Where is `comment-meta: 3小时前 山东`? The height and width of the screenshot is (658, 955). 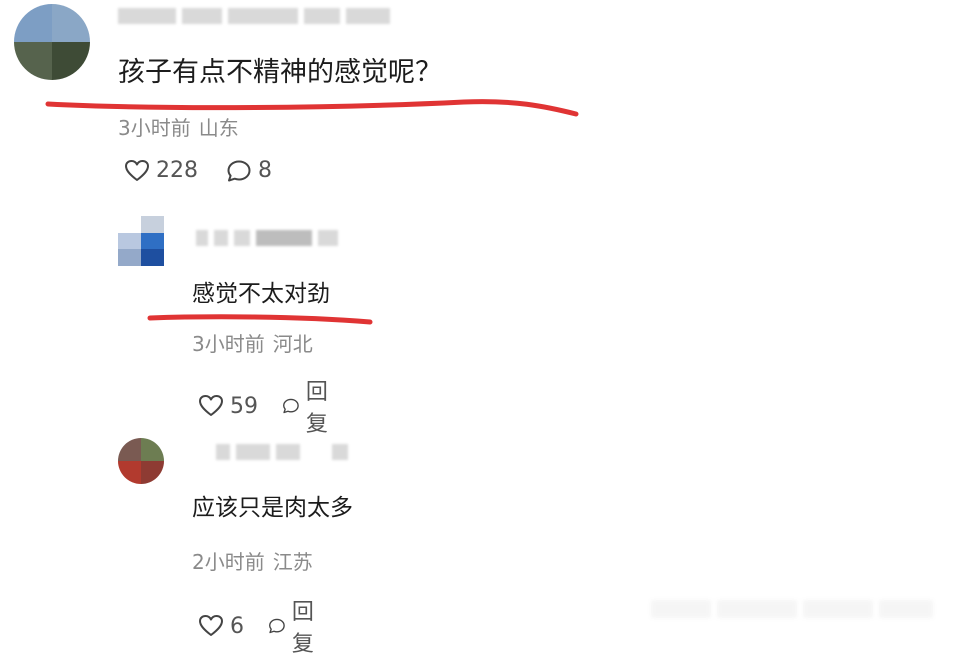
comment-meta: 3小时前 山东 is located at coordinates (178, 126).